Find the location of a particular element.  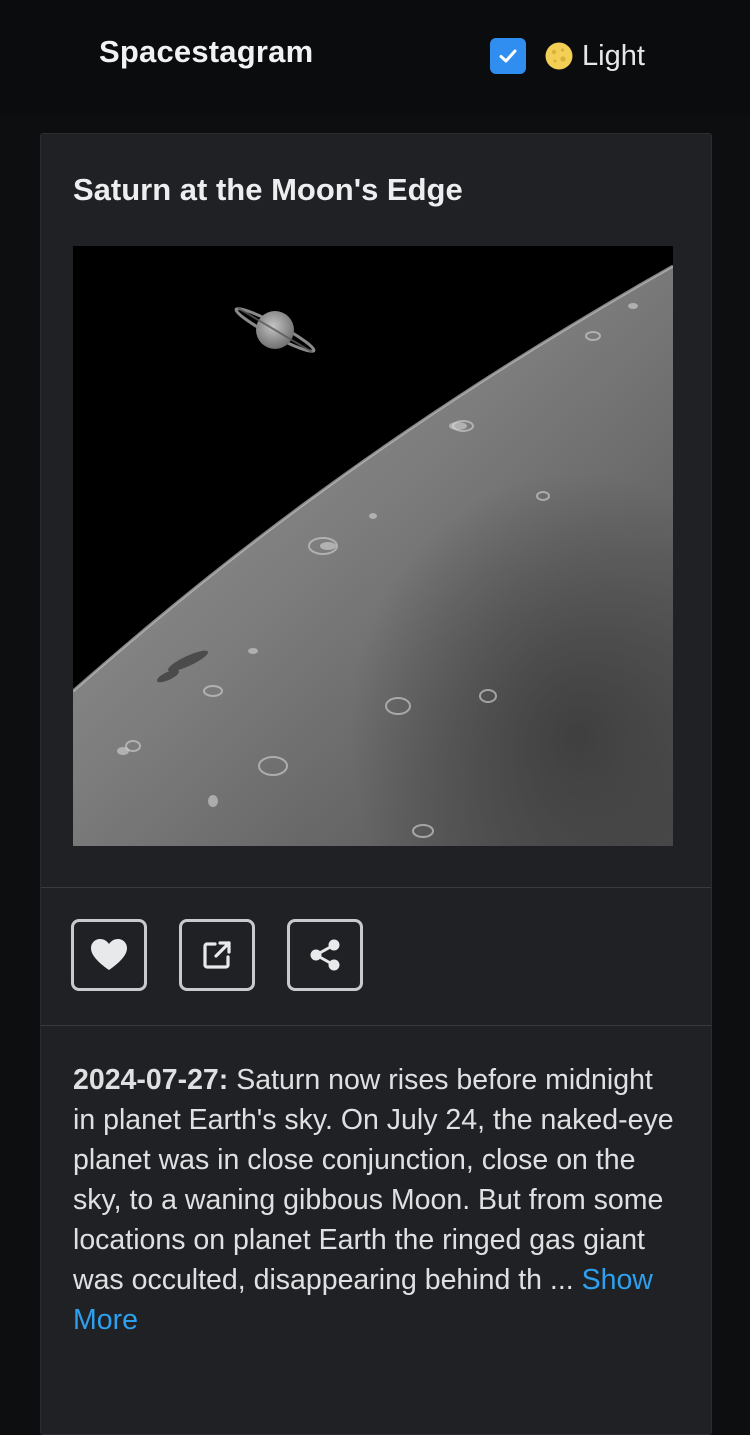

heart-icon is located at coordinates (109, 954).